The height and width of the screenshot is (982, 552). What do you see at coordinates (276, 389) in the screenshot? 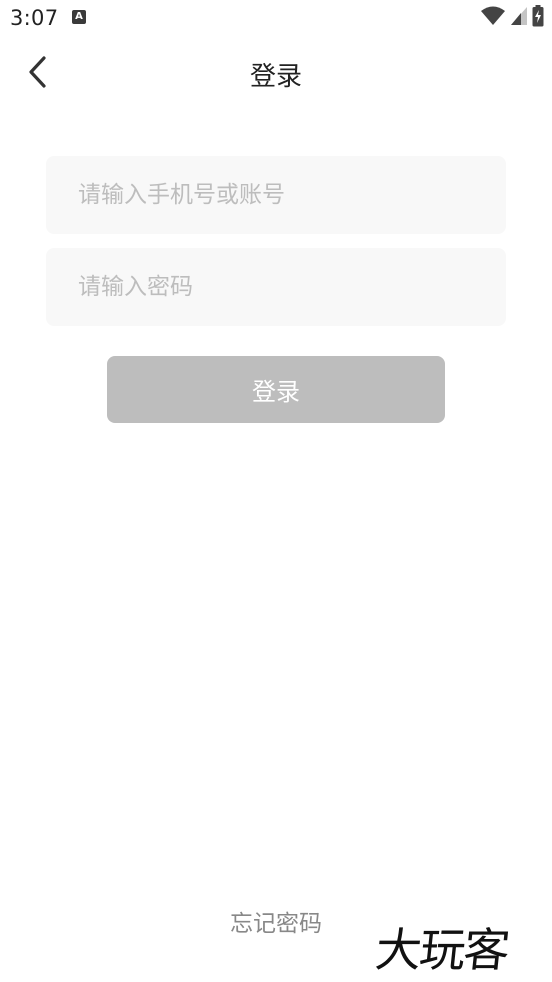
I see `login-button: 登录` at bounding box center [276, 389].